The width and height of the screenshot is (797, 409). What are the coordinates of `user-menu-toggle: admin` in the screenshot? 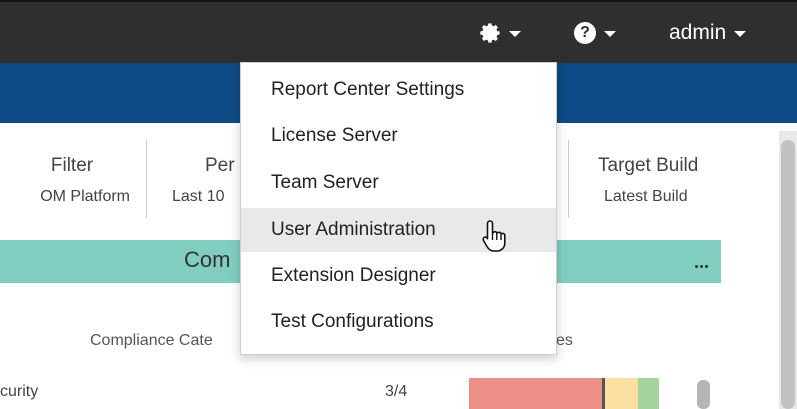 It's located at (708, 32).